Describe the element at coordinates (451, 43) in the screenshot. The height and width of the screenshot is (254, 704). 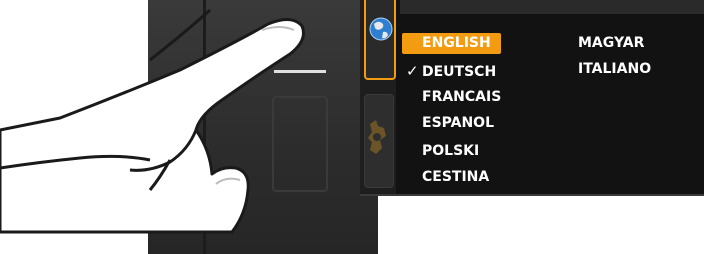
I see `language-option-english: ENGLISH` at that location.